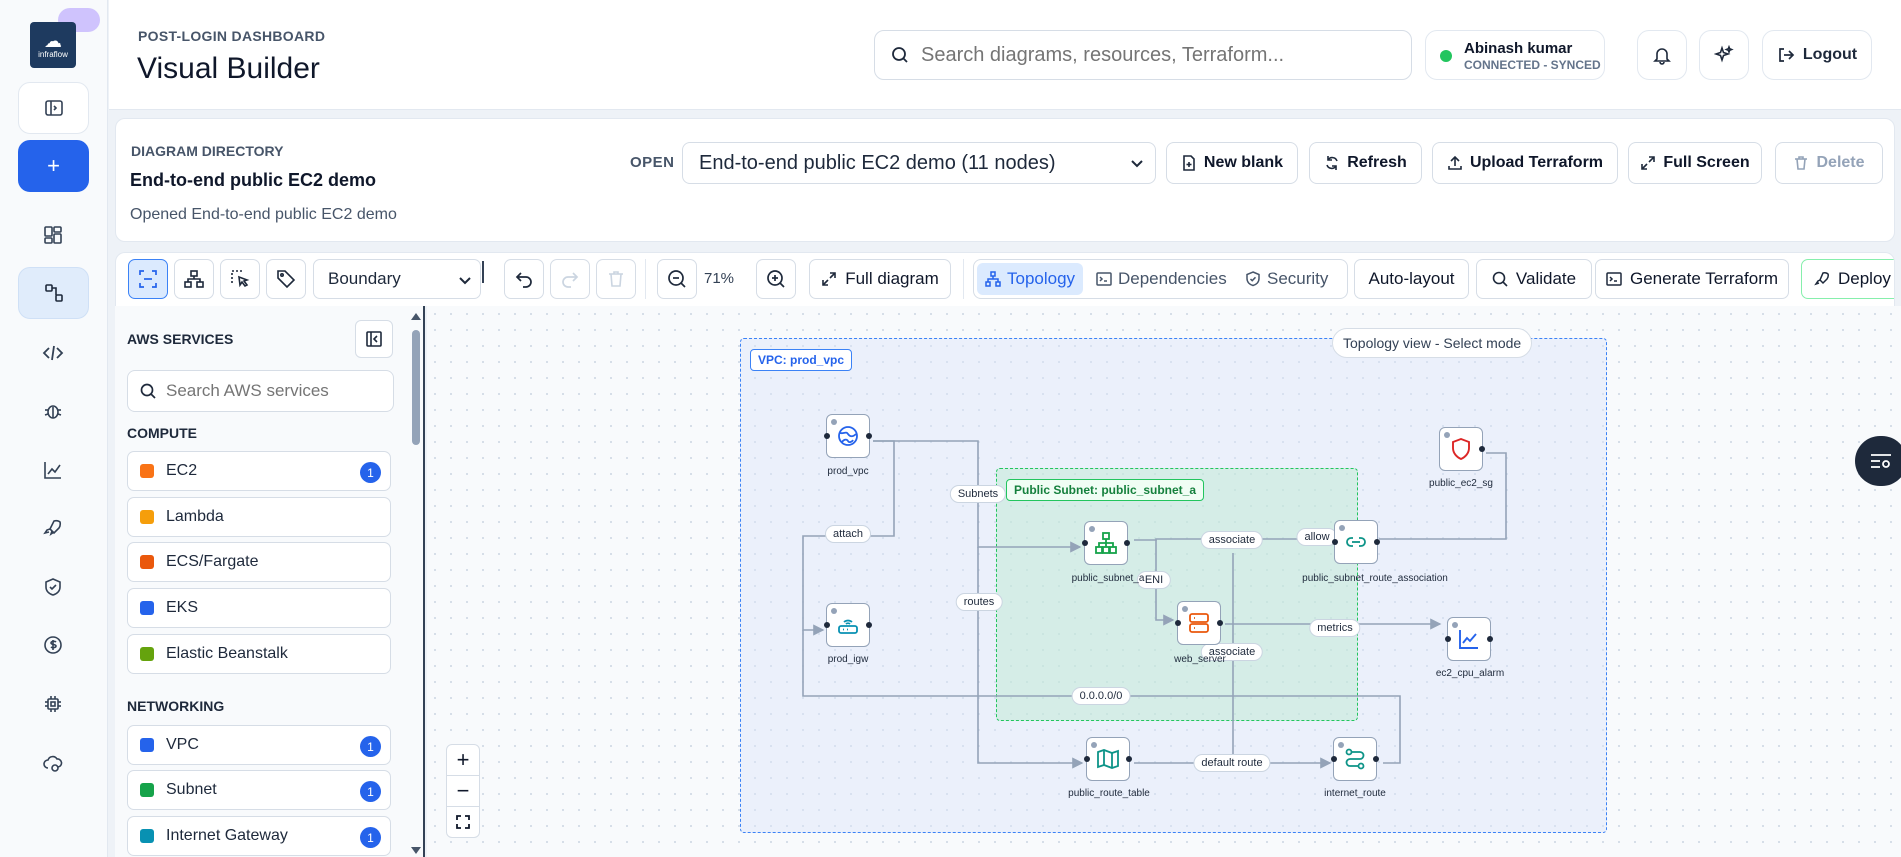  Describe the element at coordinates (1375, 578) in the screenshot. I see `node-label: public_subnet_route_association` at that location.